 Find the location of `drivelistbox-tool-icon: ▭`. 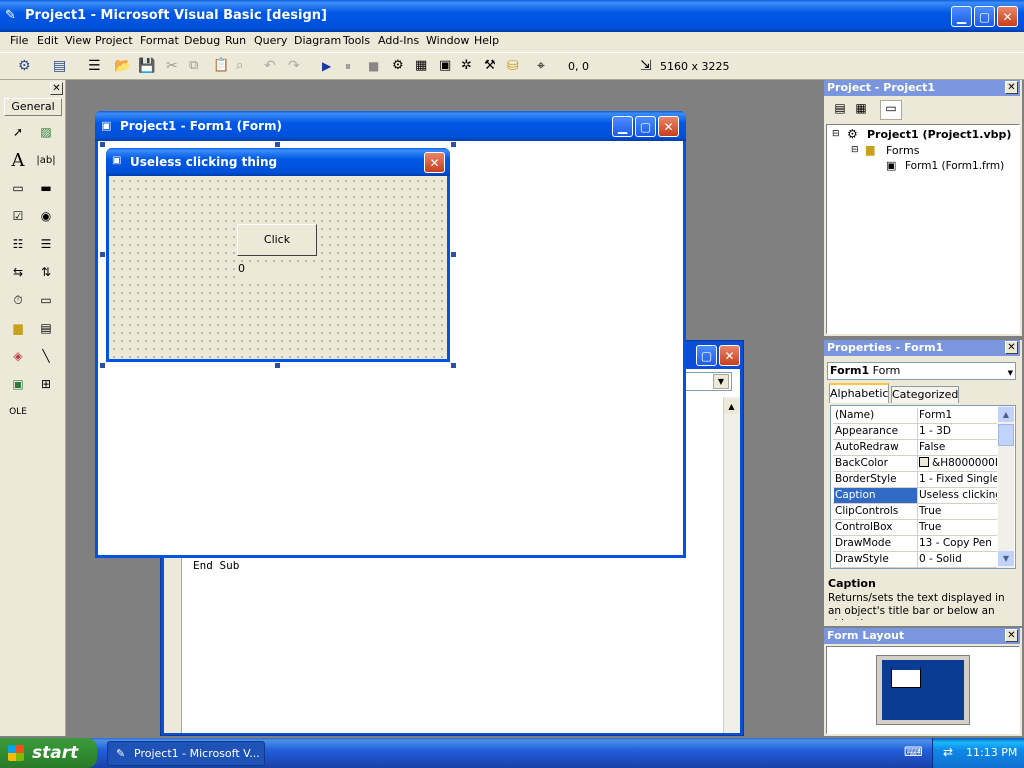

drivelistbox-tool-icon: ▭ is located at coordinates (46, 300).